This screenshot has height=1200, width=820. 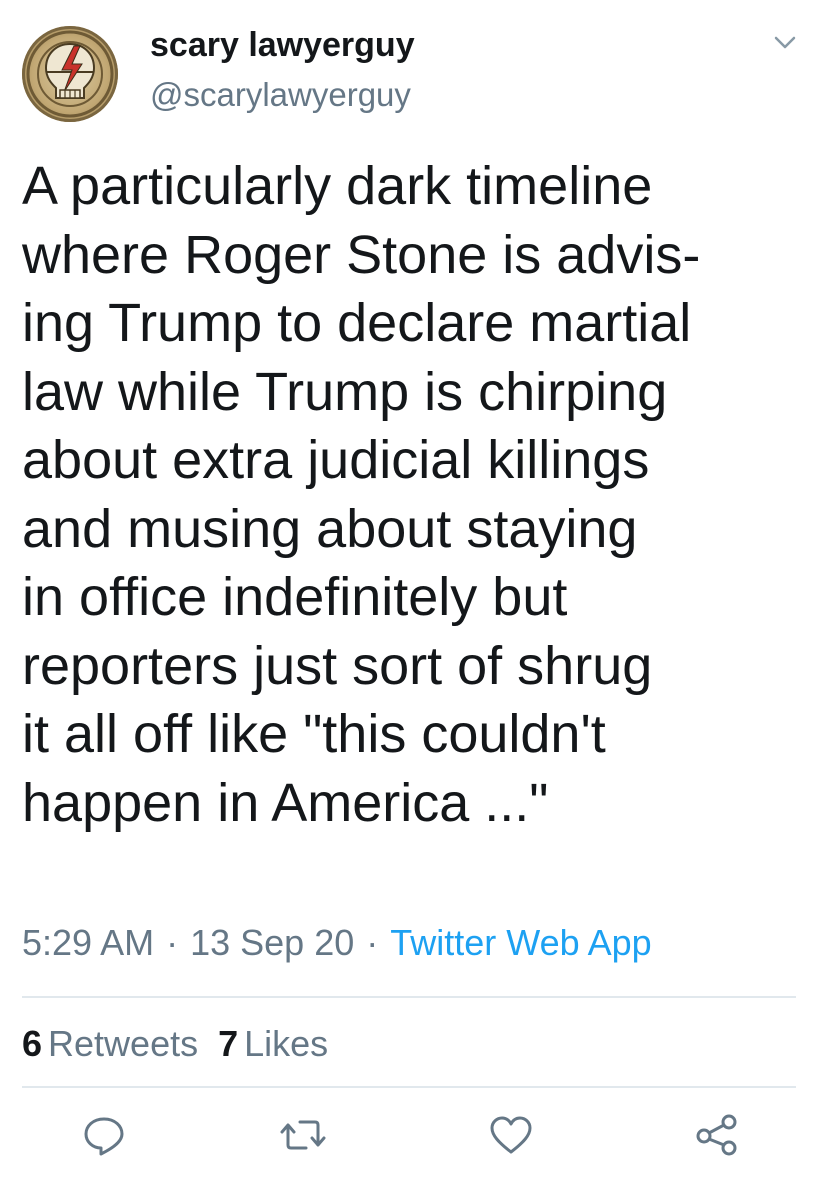 What do you see at coordinates (282, 45) in the screenshot?
I see `display-name: scary lawyerguy` at bounding box center [282, 45].